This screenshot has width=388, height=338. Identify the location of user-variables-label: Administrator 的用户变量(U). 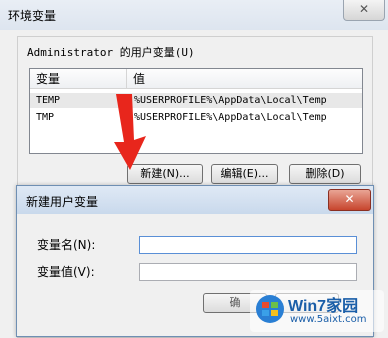
(111, 52).